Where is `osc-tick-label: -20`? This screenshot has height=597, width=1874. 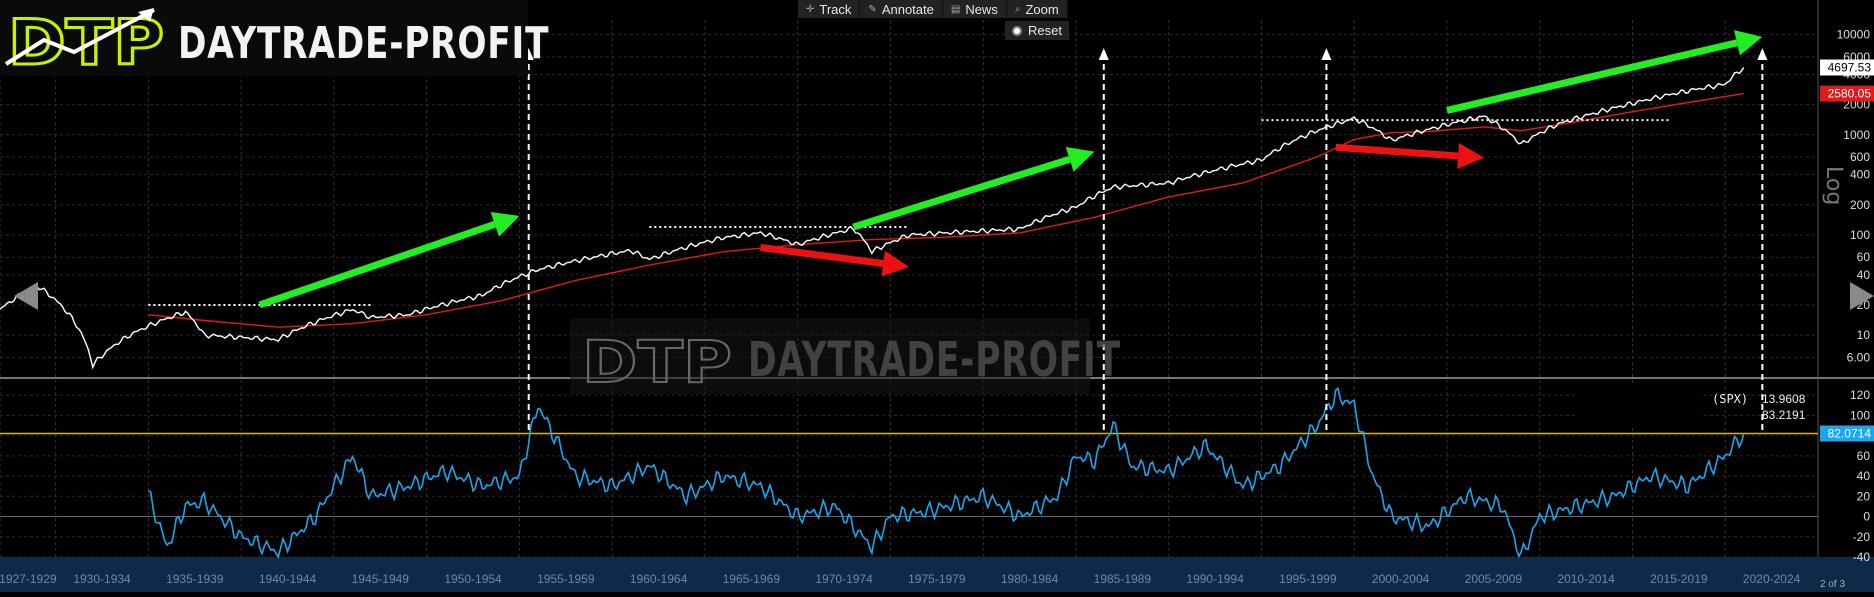
osc-tick-label: -20 is located at coordinates (1862, 537).